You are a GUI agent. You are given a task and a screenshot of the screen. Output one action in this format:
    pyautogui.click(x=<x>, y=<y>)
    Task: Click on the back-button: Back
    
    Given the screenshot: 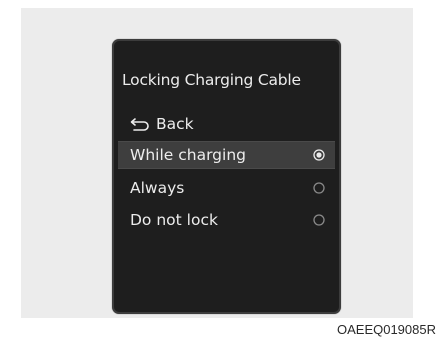 What is the action you would take?
    pyautogui.click(x=162, y=124)
    